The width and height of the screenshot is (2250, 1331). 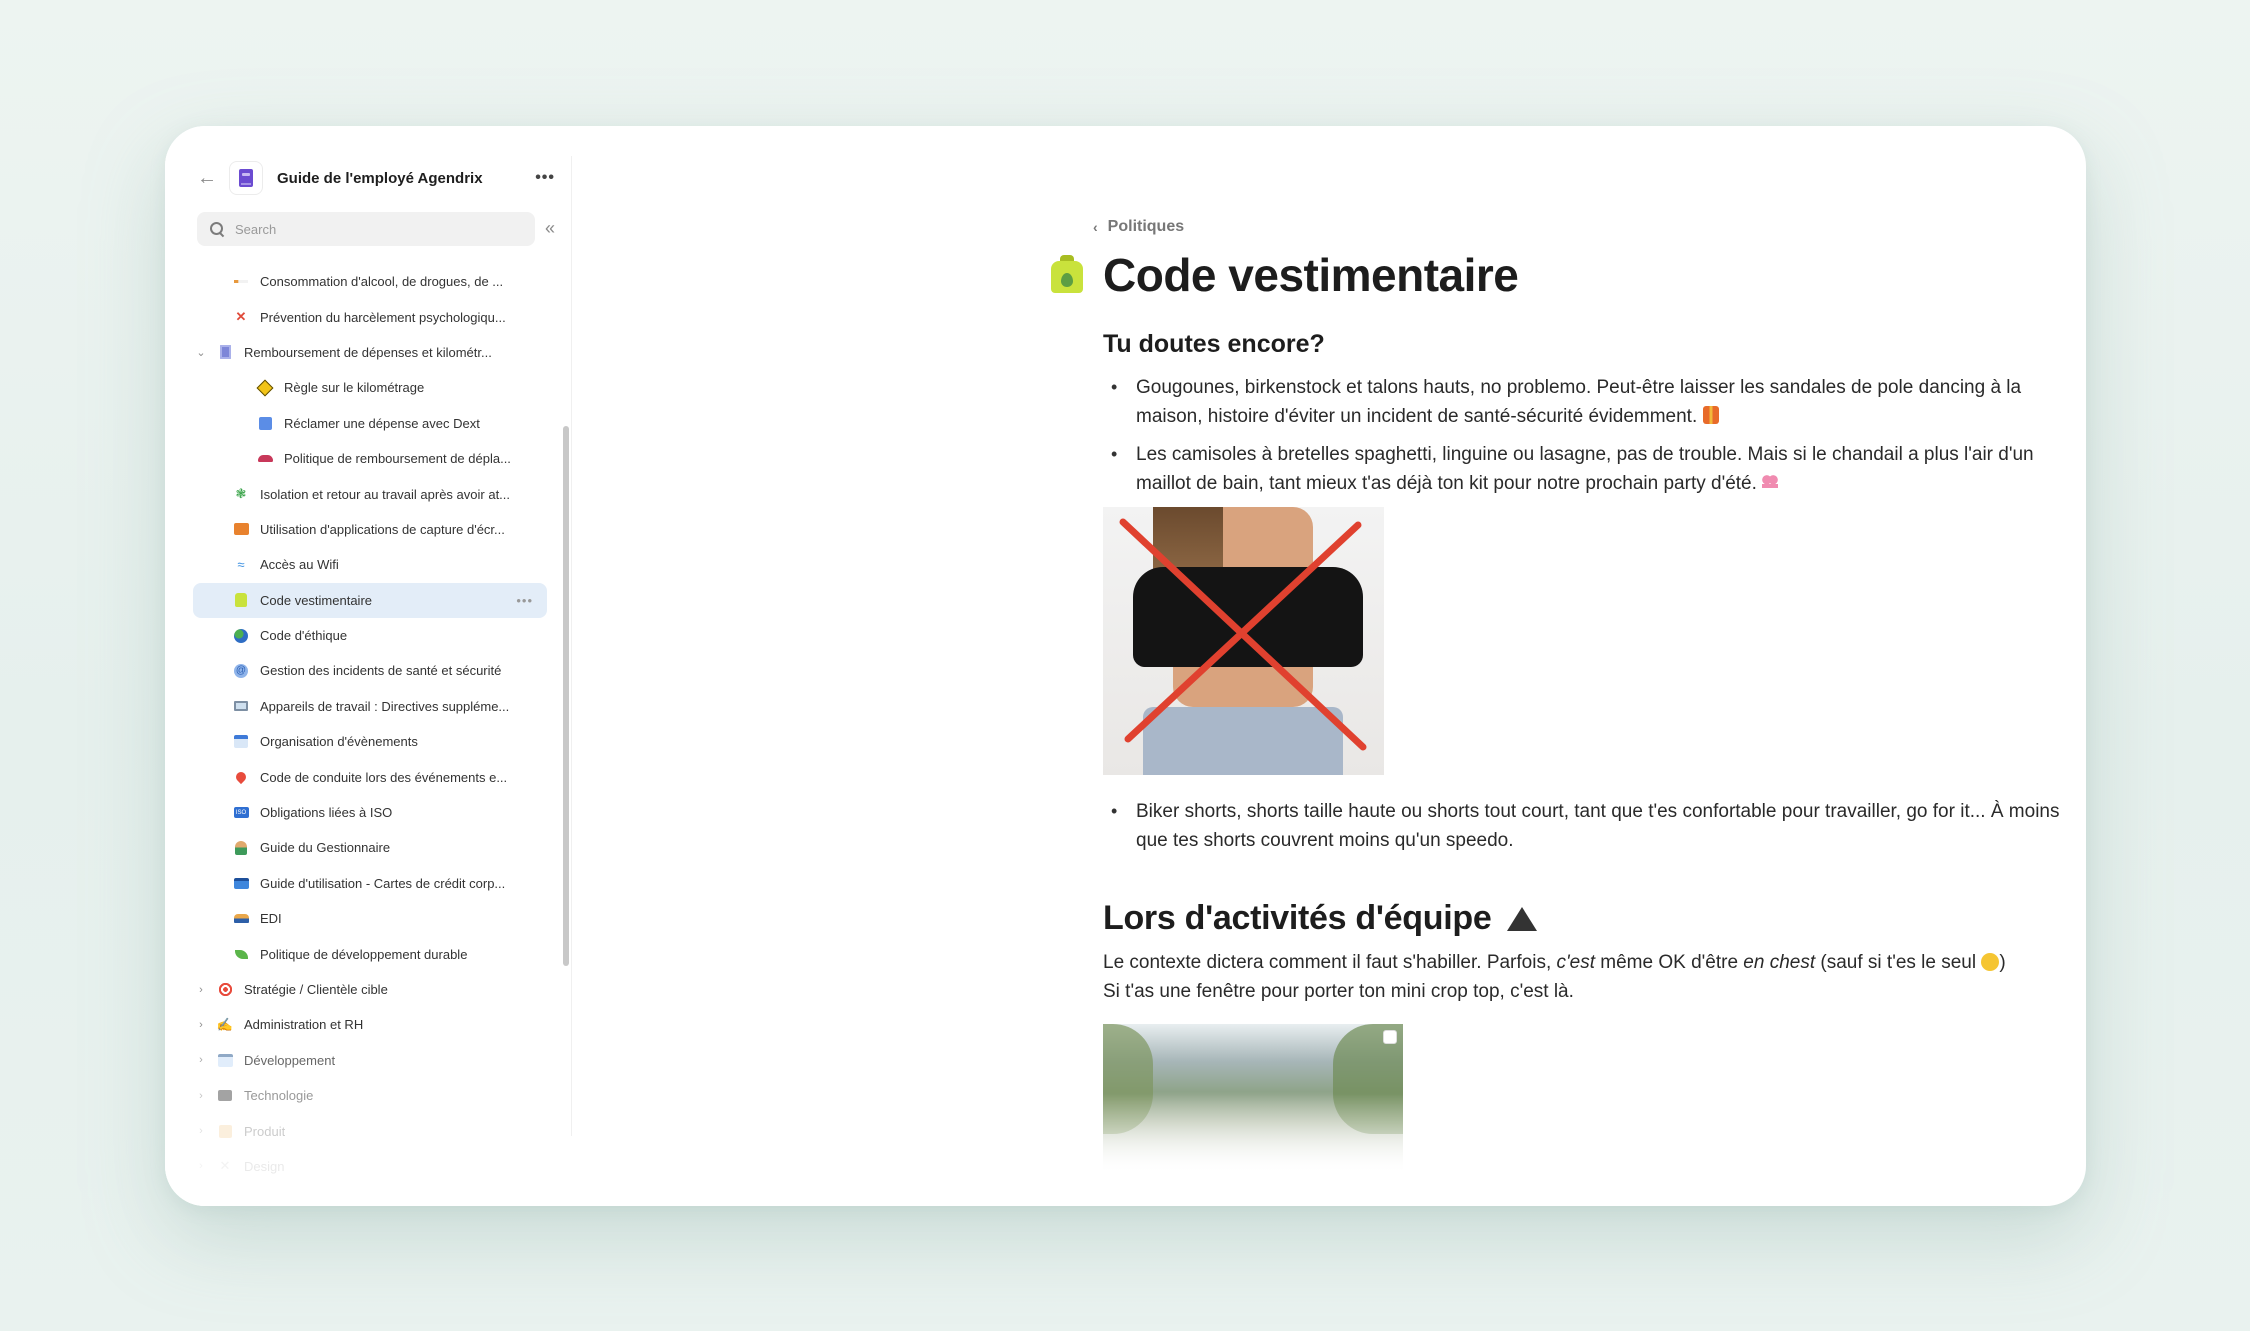 I want to click on tree-item: Réclamer une dépense avec Dext, so click(x=370, y=423).